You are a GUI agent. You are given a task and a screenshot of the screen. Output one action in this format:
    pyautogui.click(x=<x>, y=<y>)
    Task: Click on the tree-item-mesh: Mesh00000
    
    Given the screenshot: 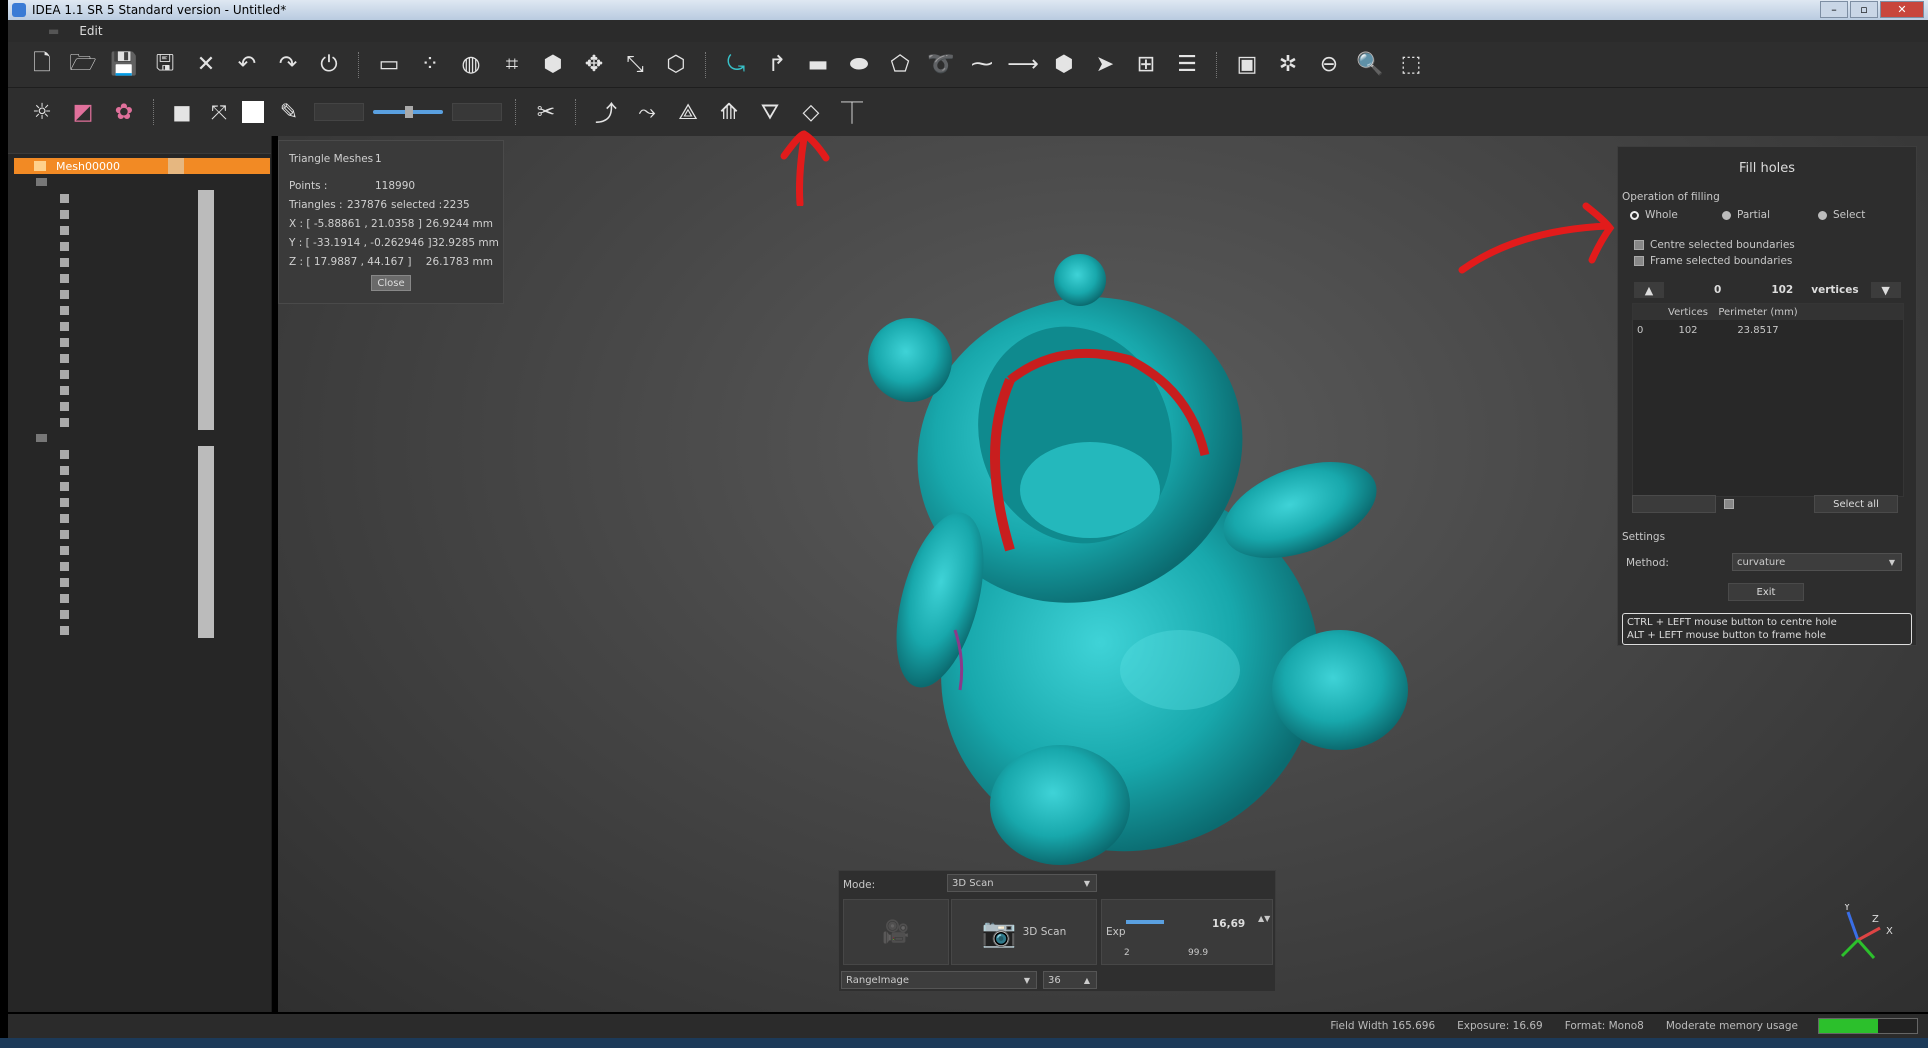 What is the action you would take?
    pyautogui.click(x=142, y=166)
    